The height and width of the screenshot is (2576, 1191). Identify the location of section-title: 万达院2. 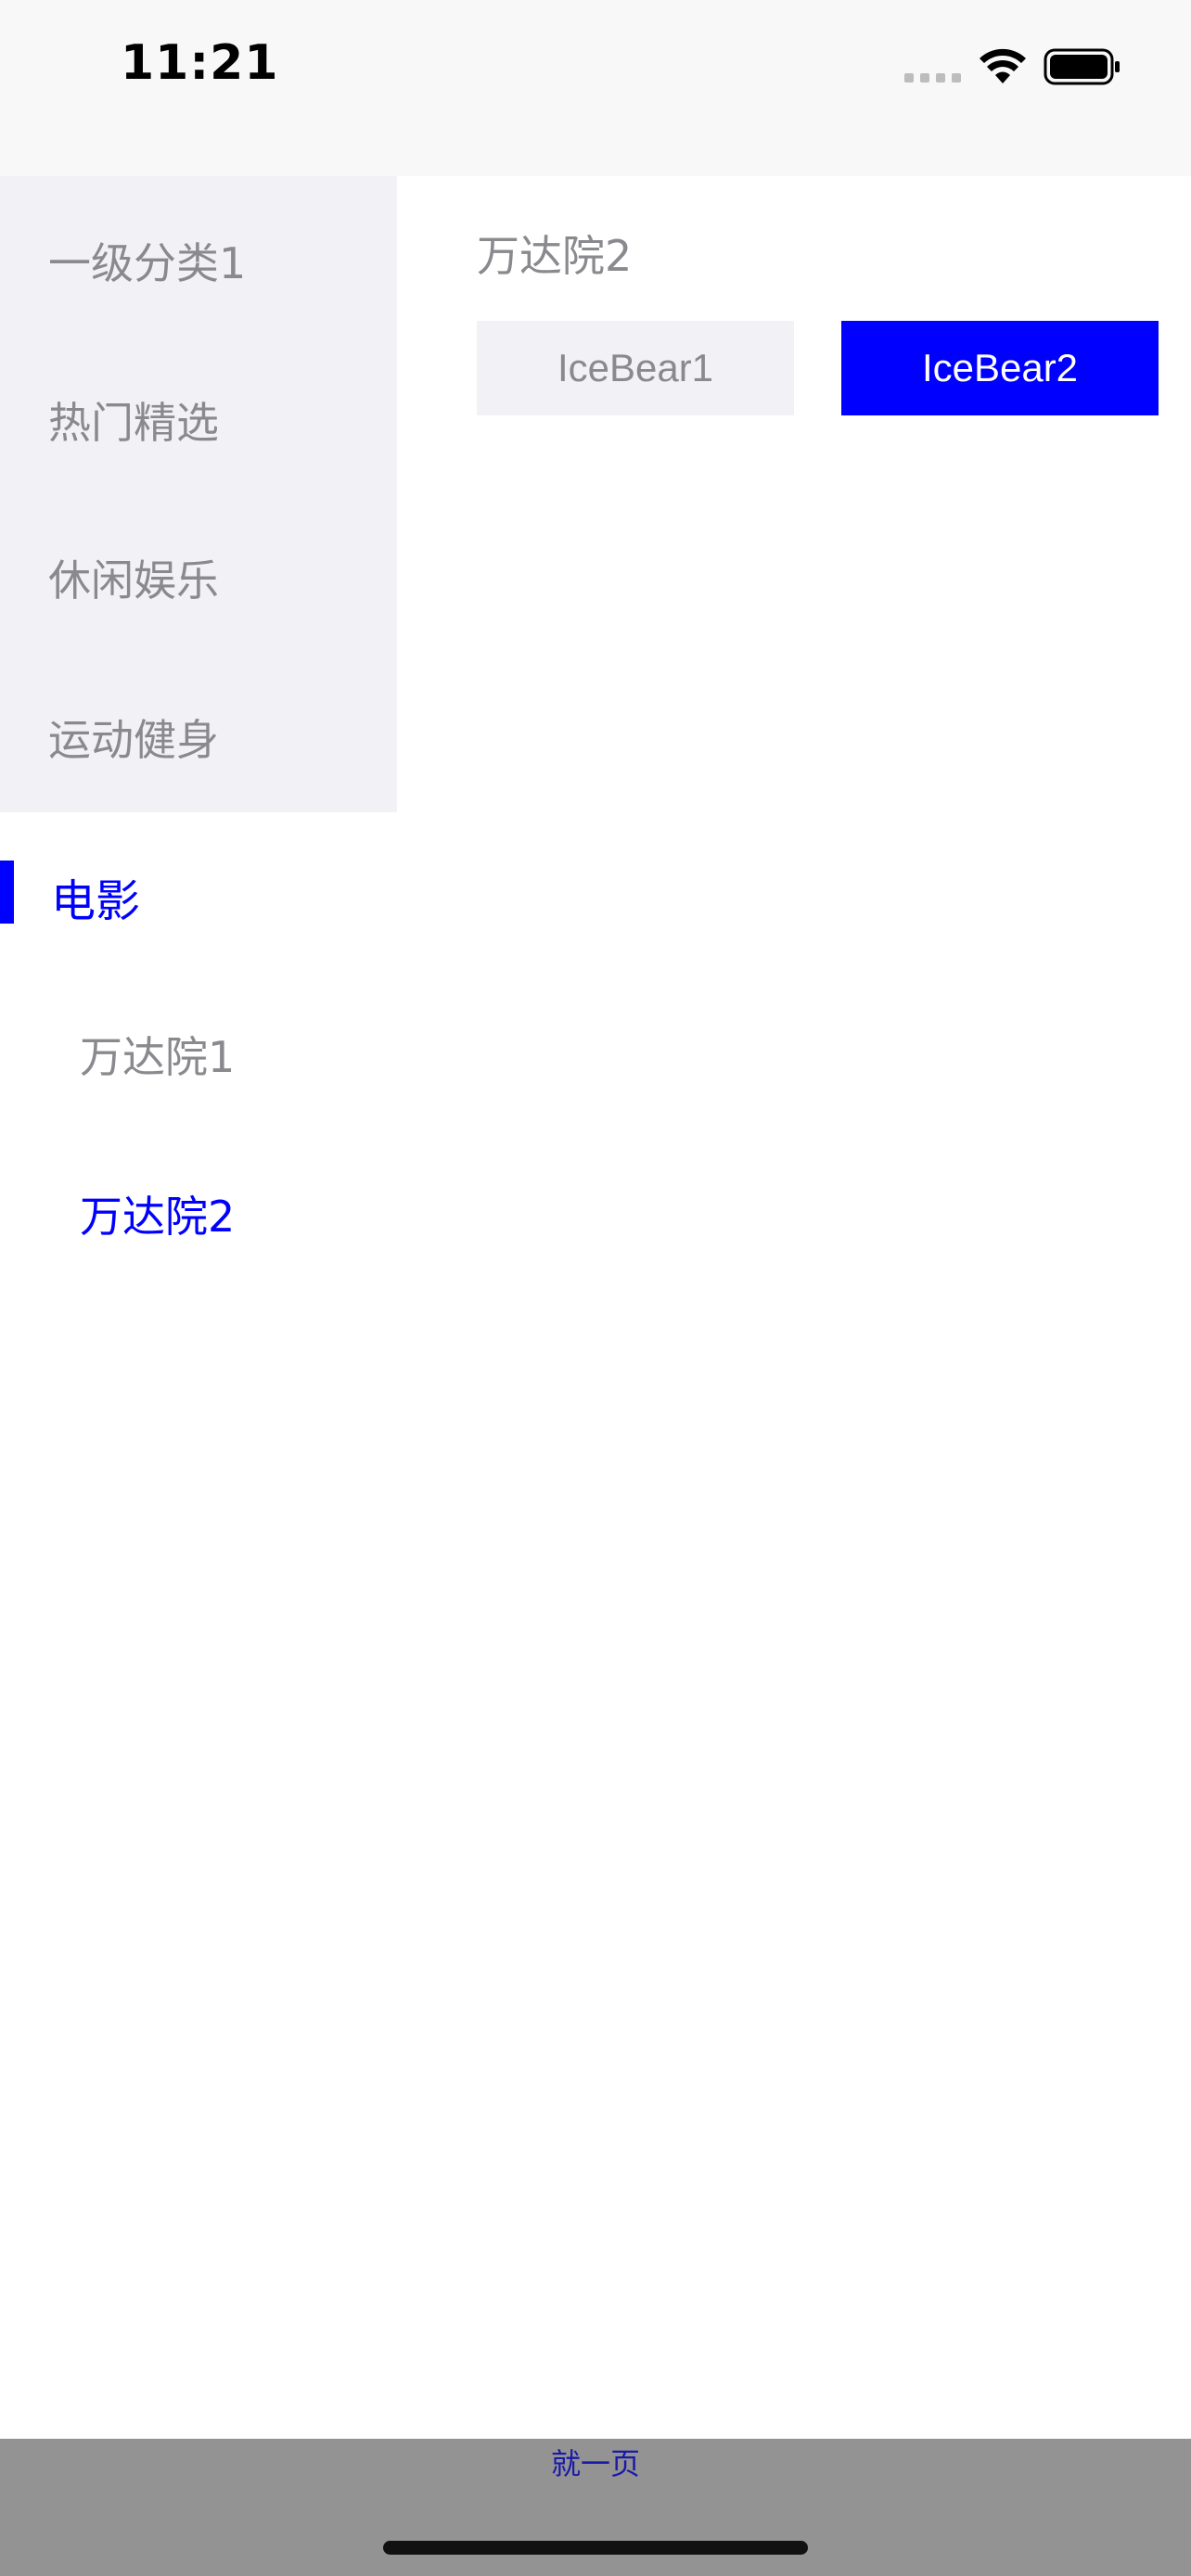
(555, 256).